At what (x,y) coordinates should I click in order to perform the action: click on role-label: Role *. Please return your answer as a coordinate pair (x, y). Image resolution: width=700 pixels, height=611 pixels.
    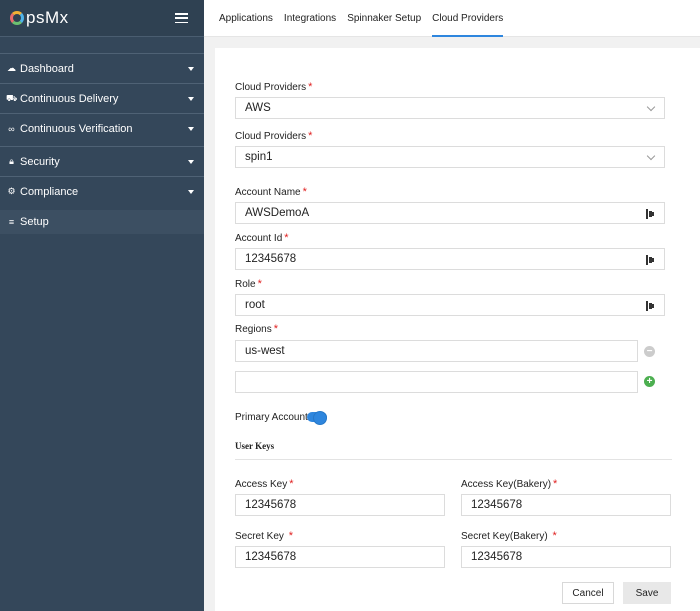
    Looking at the image, I should click on (248, 284).